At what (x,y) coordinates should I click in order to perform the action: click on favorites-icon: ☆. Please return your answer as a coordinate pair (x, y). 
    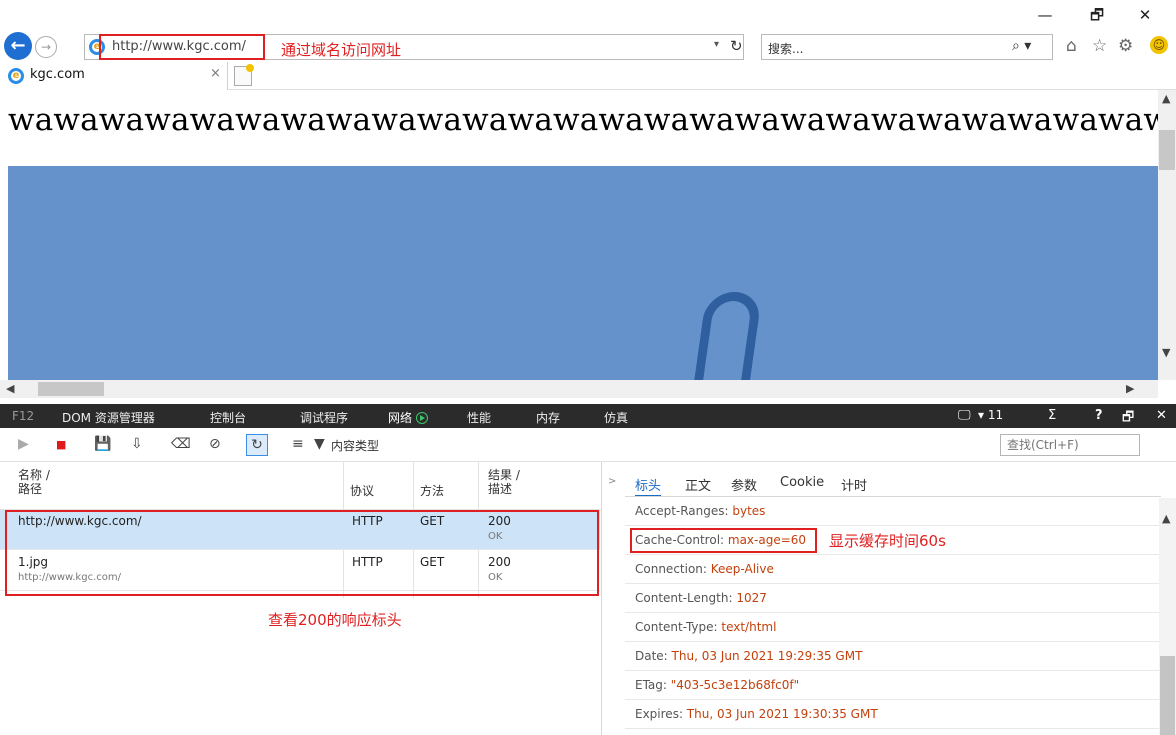
    Looking at the image, I should click on (1099, 46).